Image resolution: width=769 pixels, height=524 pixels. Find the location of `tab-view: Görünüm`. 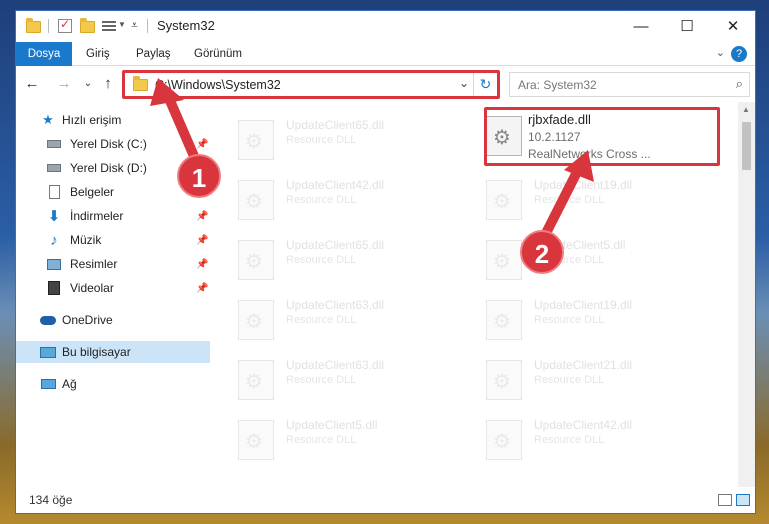

tab-view: Görünüm is located at coordinates (218, 54).